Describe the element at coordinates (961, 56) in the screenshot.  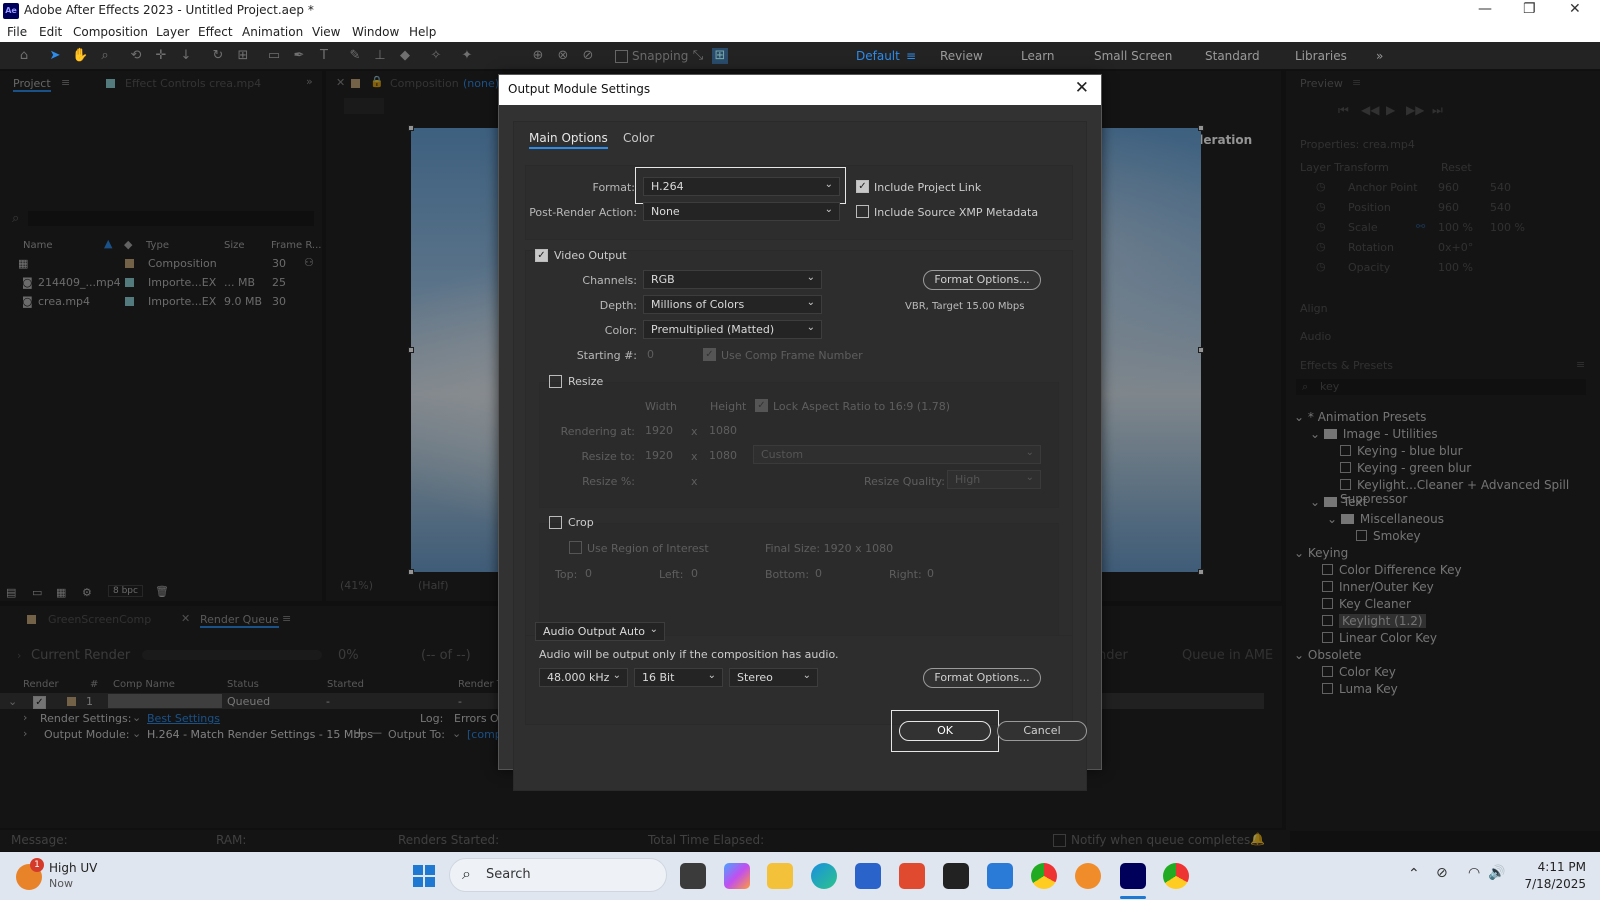
I see `workspace-review: Review` at that location.